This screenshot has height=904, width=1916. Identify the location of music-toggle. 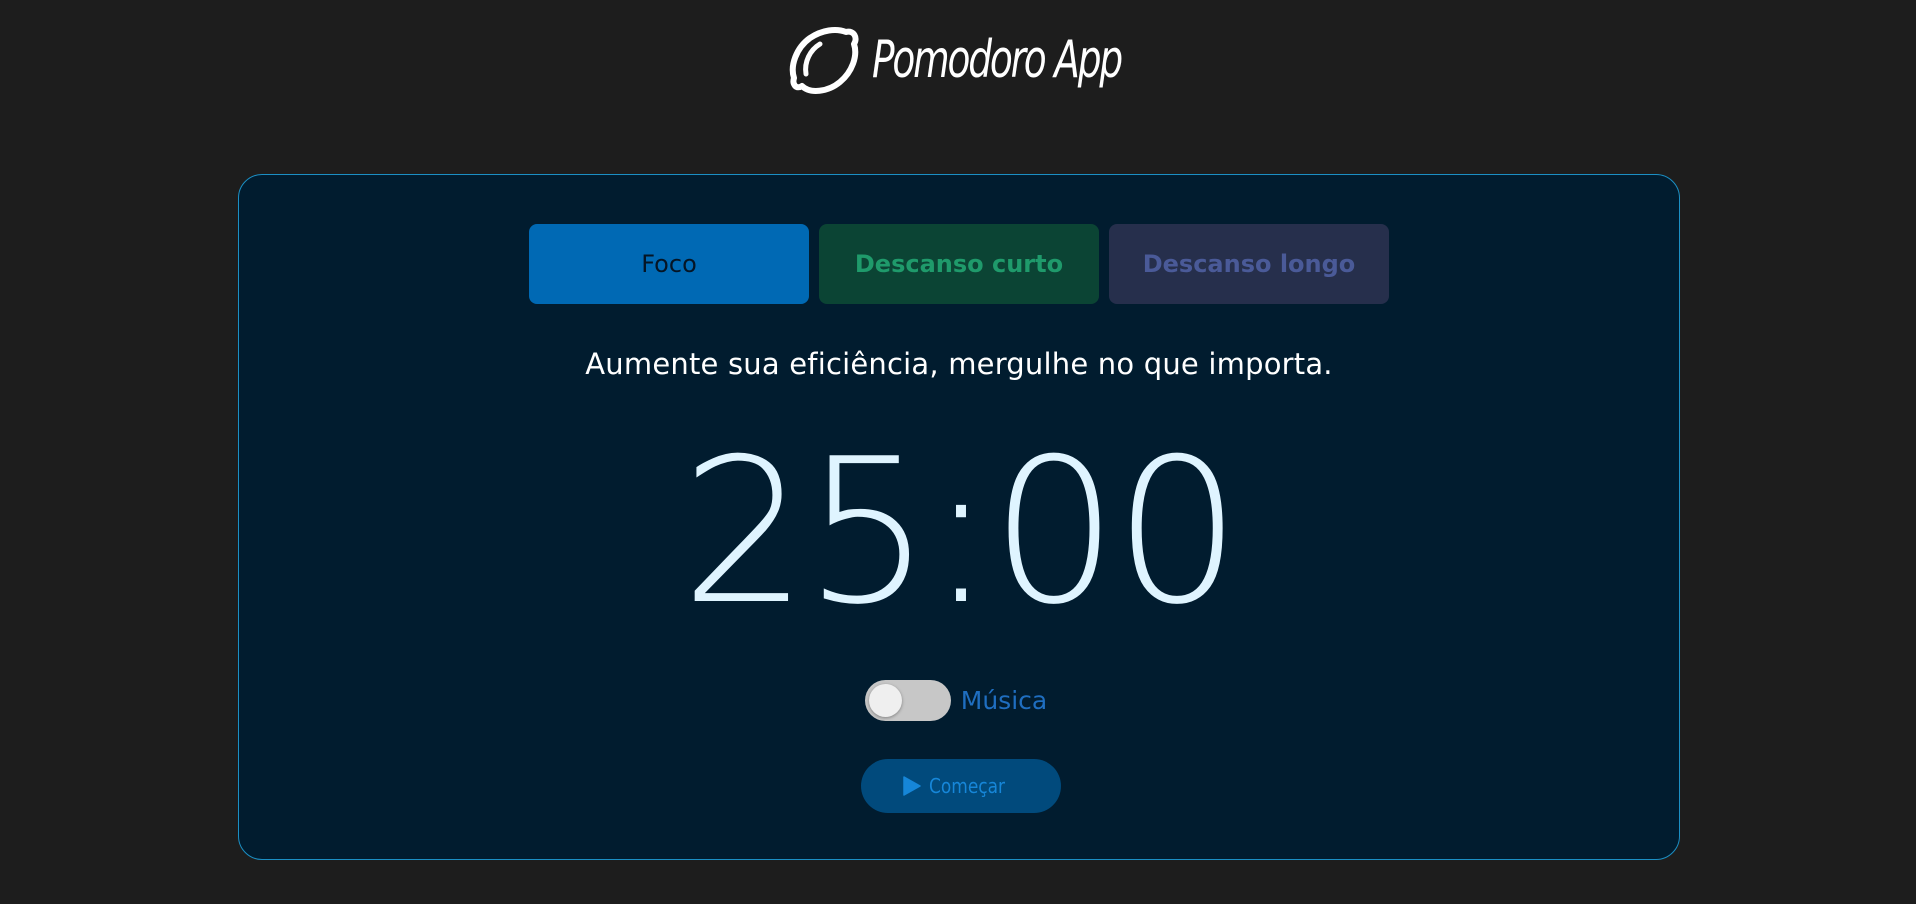
(907, 700).